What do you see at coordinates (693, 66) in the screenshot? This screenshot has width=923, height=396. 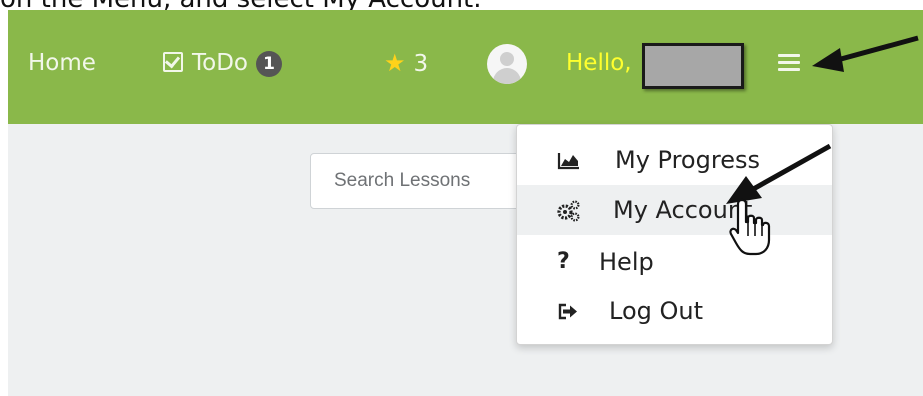 I see `redacted-username` at bounding box center [693, 66].